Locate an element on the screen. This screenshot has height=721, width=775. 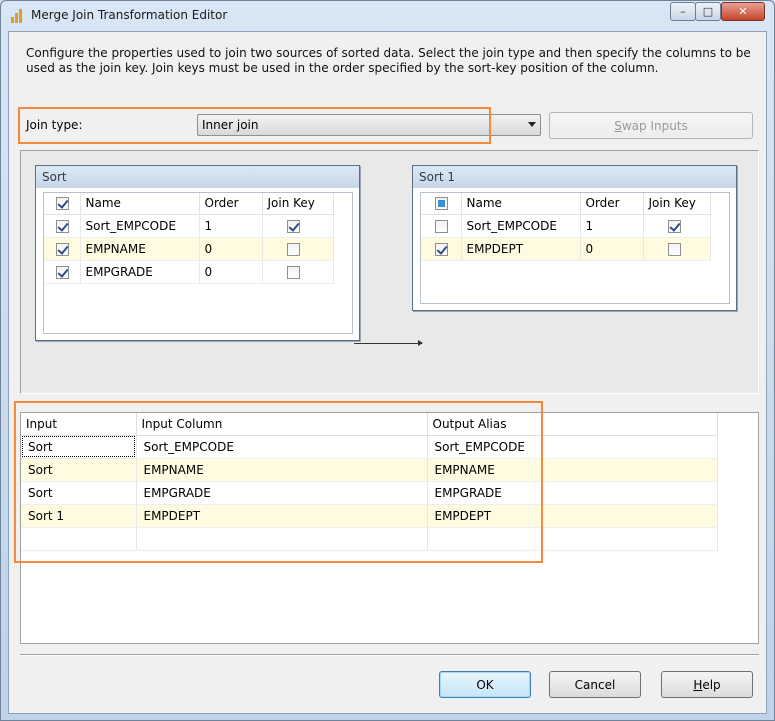
column-name: EMPGRADE is located at coordinates (140, 272).